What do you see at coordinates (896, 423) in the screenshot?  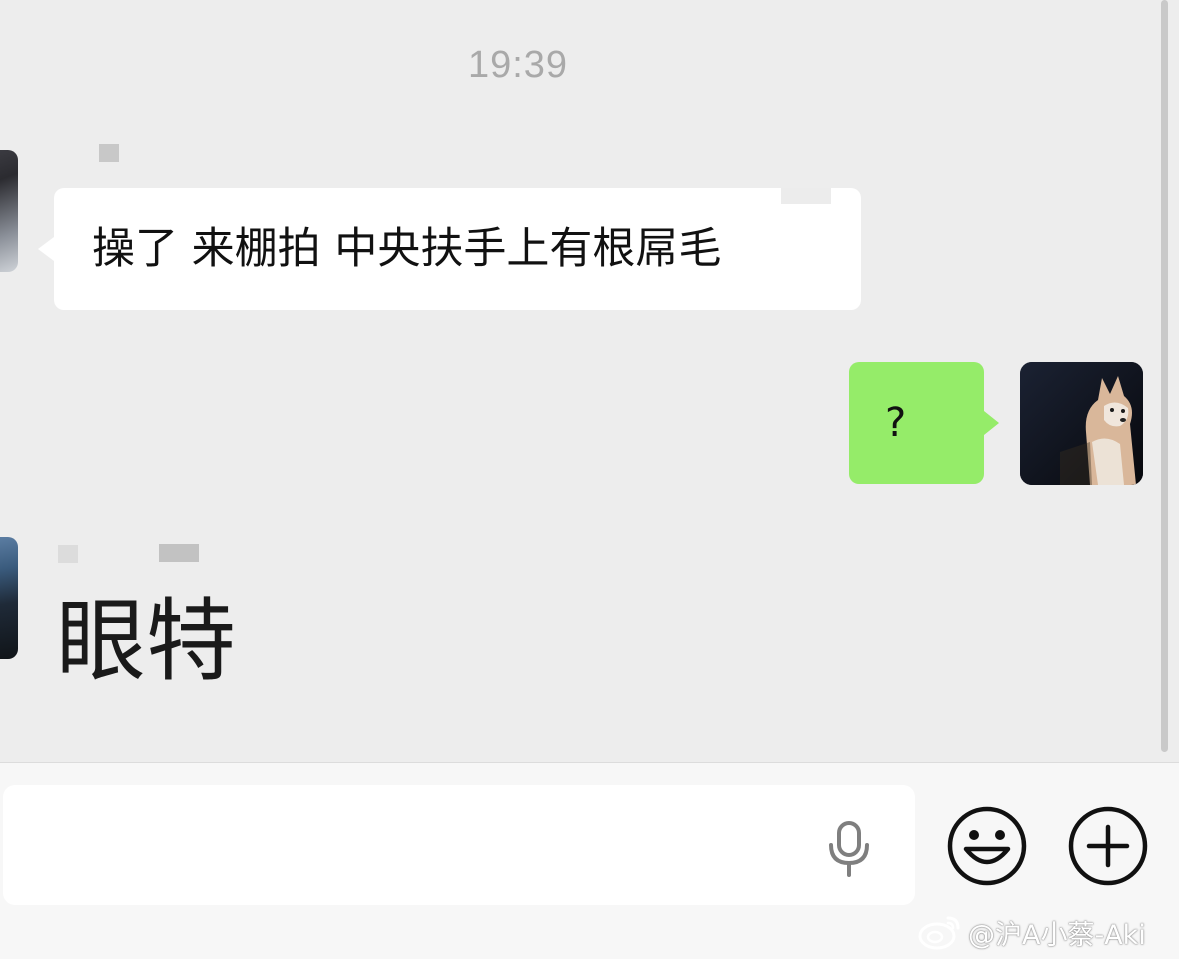 I see `message-text: ?` at bounding box center [896, 423].